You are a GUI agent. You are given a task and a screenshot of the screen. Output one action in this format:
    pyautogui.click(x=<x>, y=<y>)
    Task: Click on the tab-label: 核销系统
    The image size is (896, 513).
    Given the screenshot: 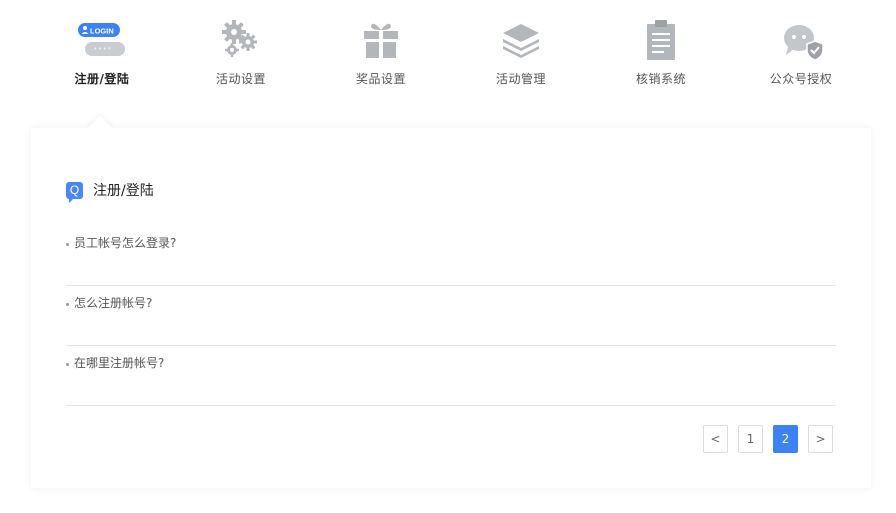 What is the action you would take?
    pyautogui.click(x=660, y=79)
    